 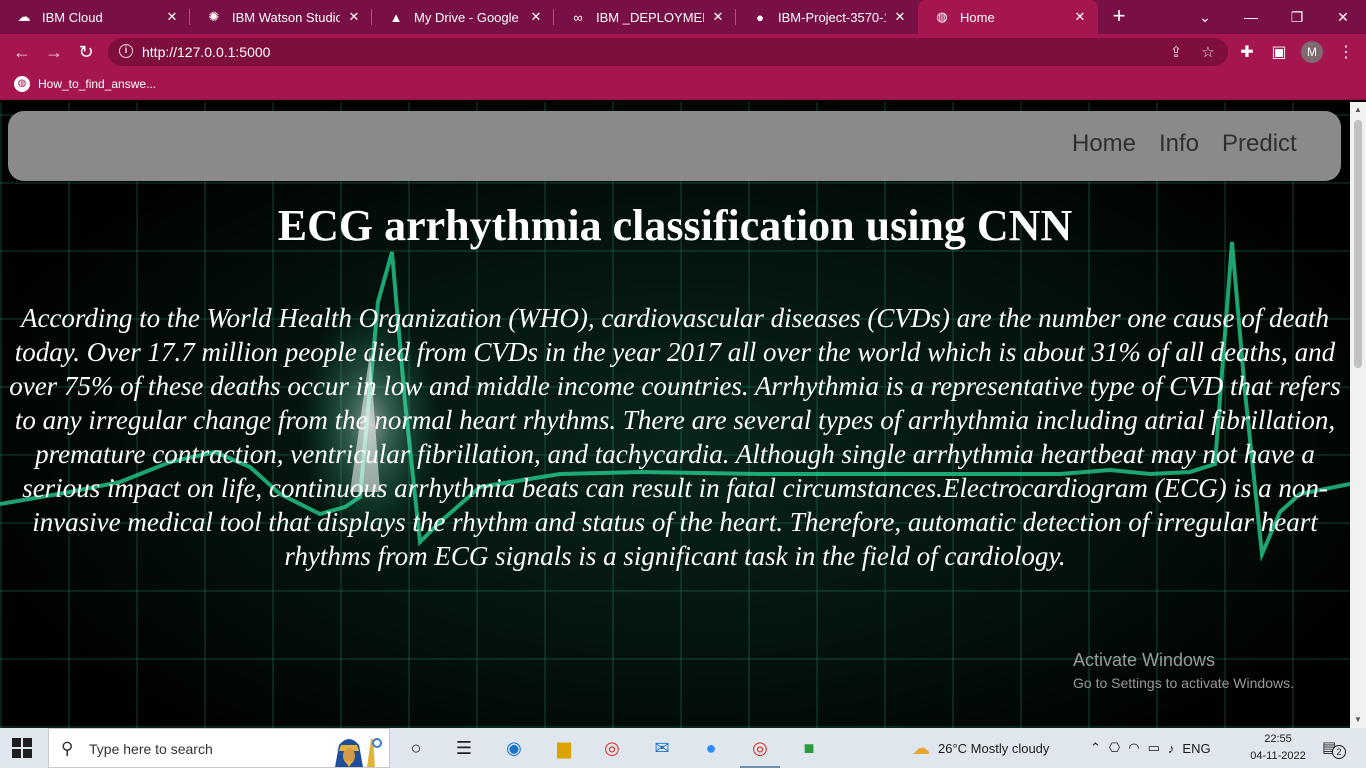 What do you see at coordinates (464, 748) in the screenshot?
I see `widgets-icon: ☰` at bounding box center [464, 748].